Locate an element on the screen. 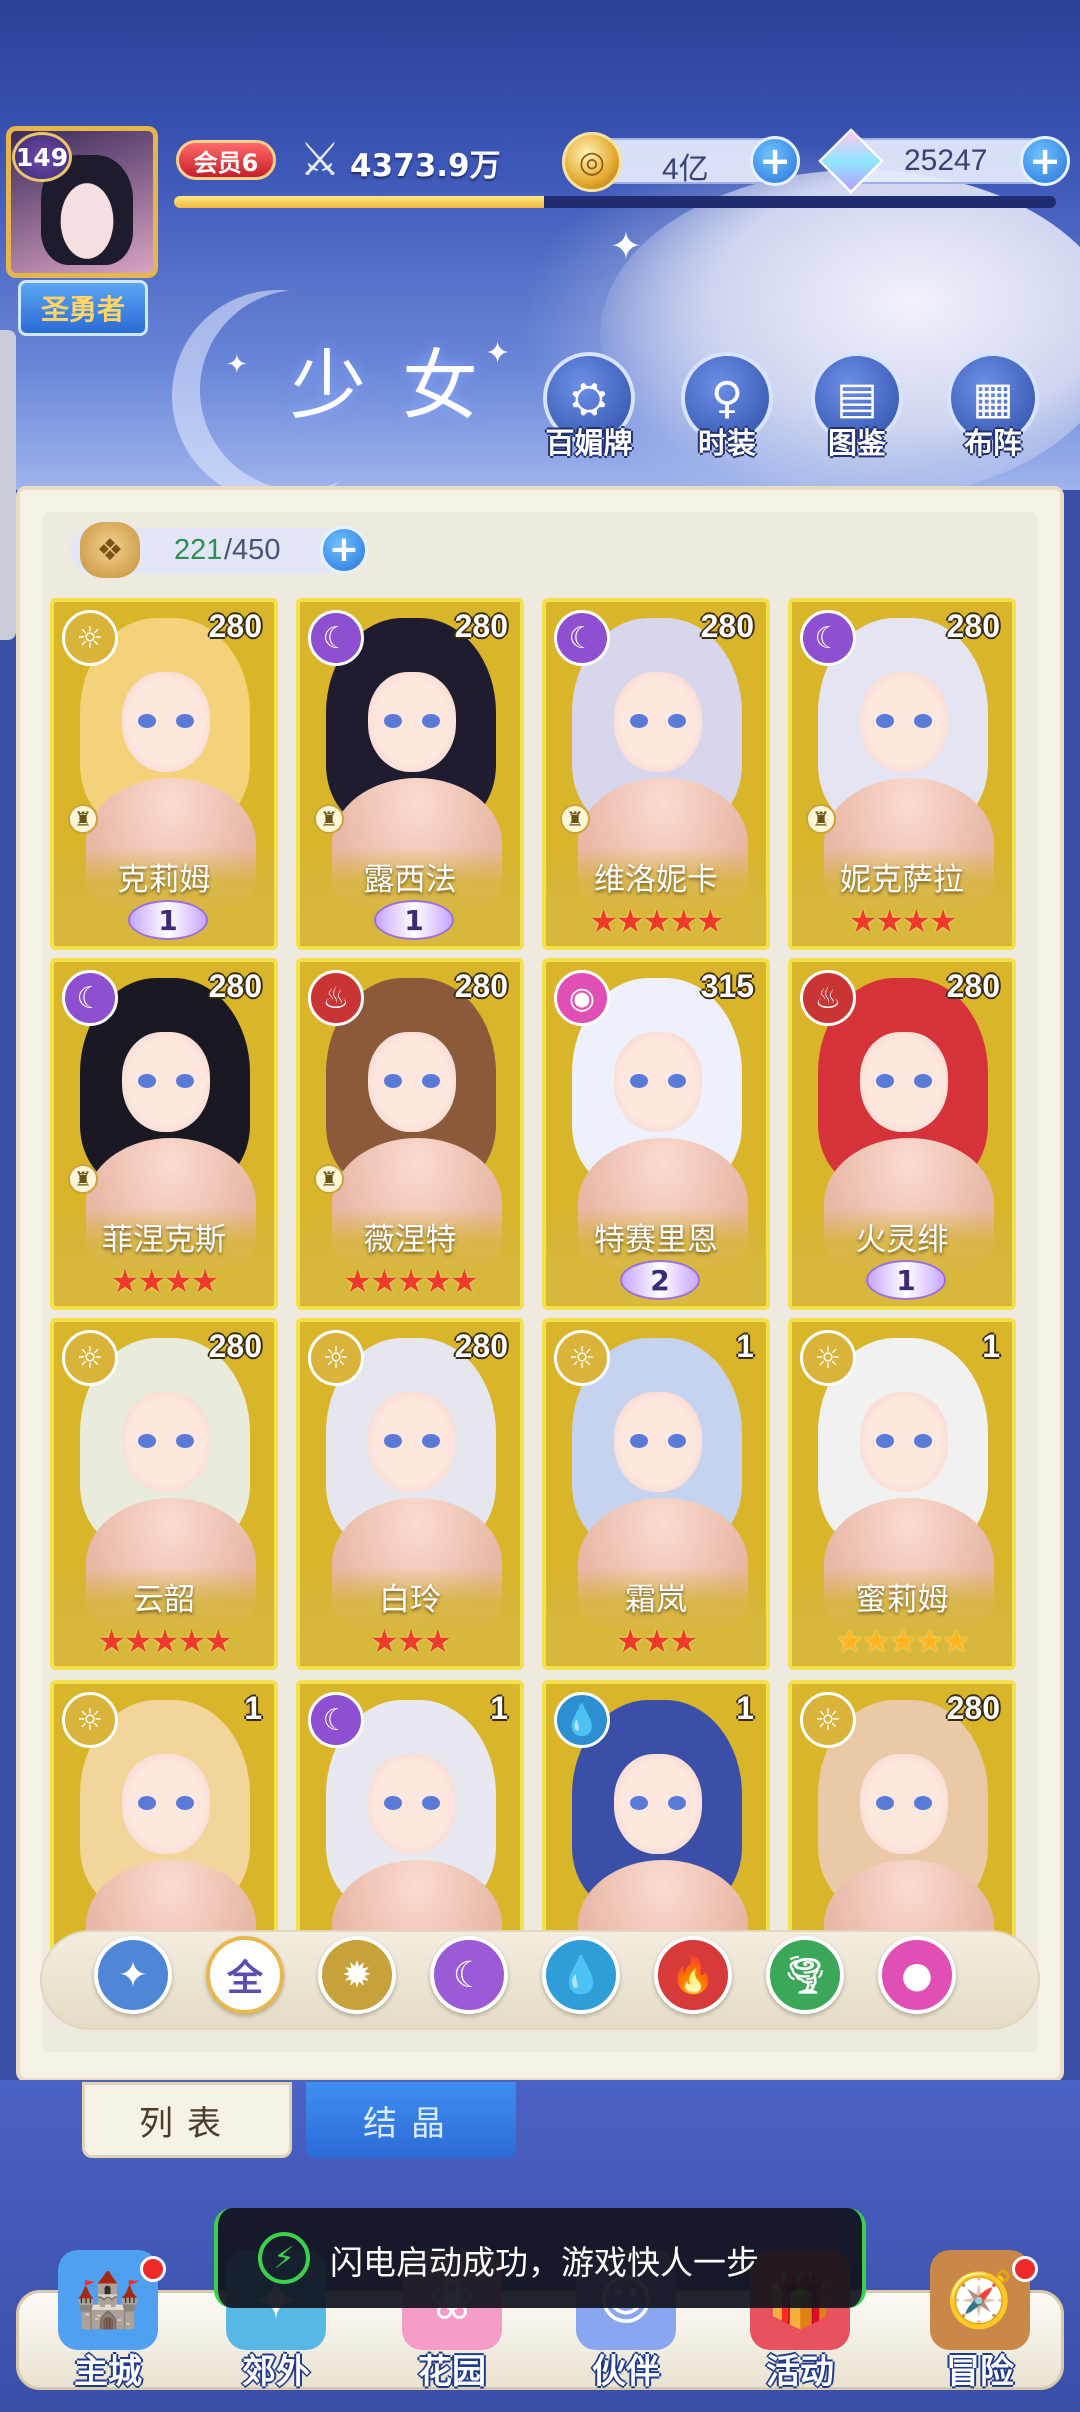  hero-card: ☼ 280 白玲 ★★★ is located at coordinates (410, 1494).